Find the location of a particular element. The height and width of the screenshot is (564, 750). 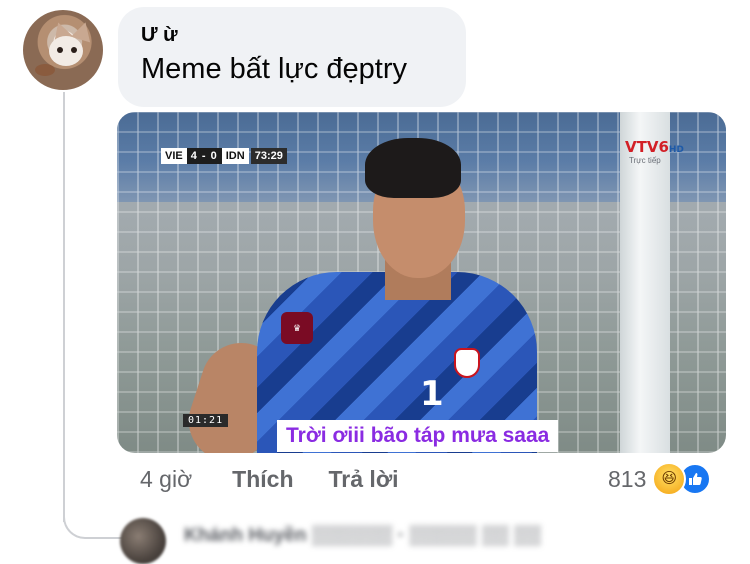

channel-logo: VTV6HD is located at coordinates (654, 147).